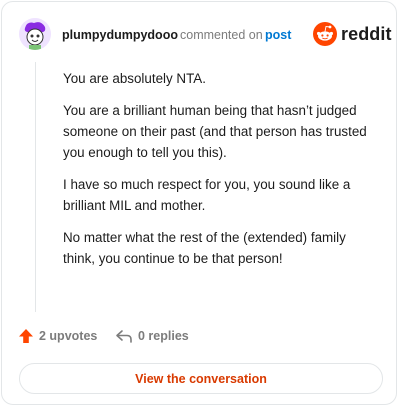 This screenshot has width=400, height=408. I want to click on comment-header: plumpydumpydooo commented on post reddit, so click(199, 32).